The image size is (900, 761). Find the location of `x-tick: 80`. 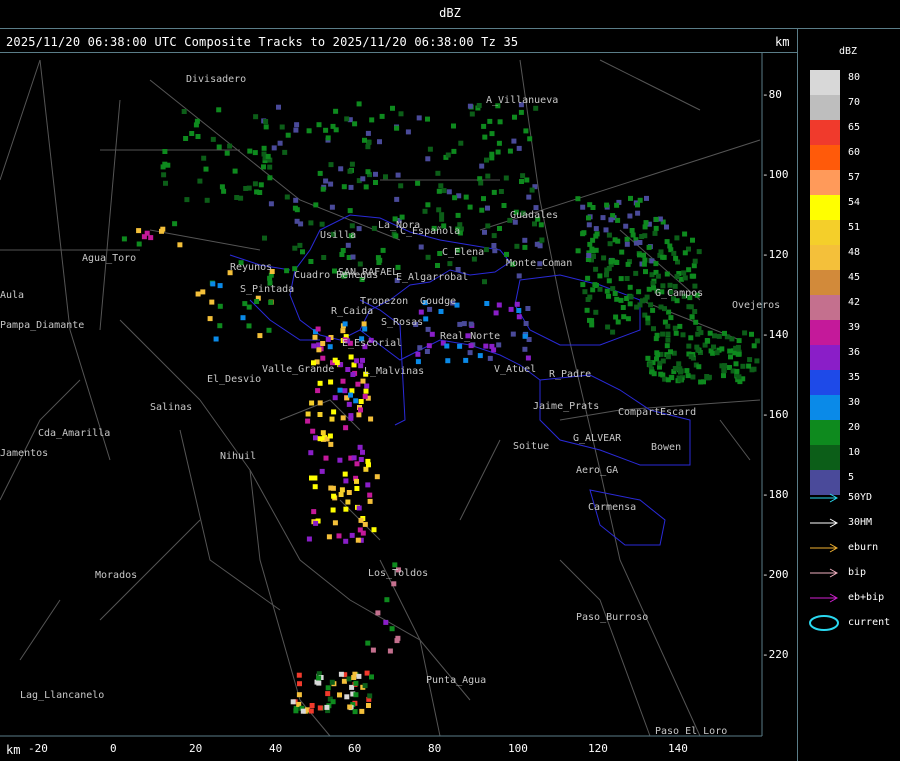

x-tick: 80 is located at coordinates (435, 748).